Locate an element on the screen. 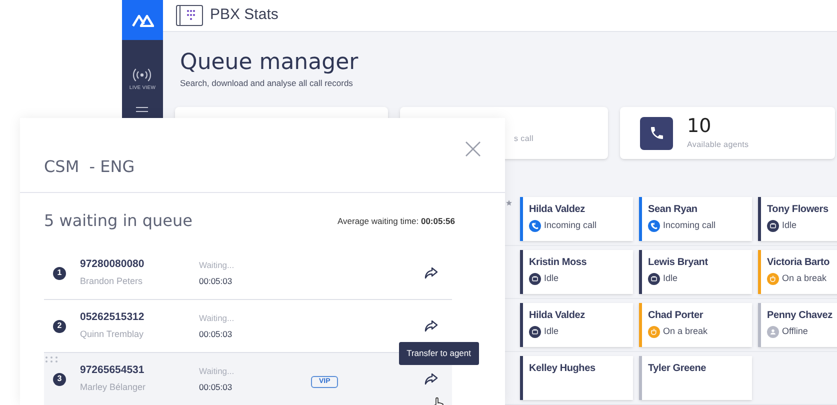 Image resolution: width=837 pixels, height=405 pixels. page-title: Queue manager is located at coordinates (270, 63).